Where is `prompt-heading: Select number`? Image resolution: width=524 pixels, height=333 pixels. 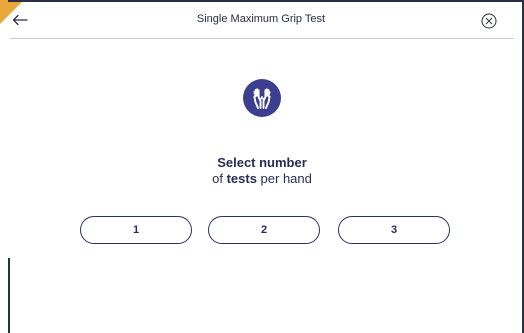 prompt-heading: Select number is located at coordinates (262, 162).